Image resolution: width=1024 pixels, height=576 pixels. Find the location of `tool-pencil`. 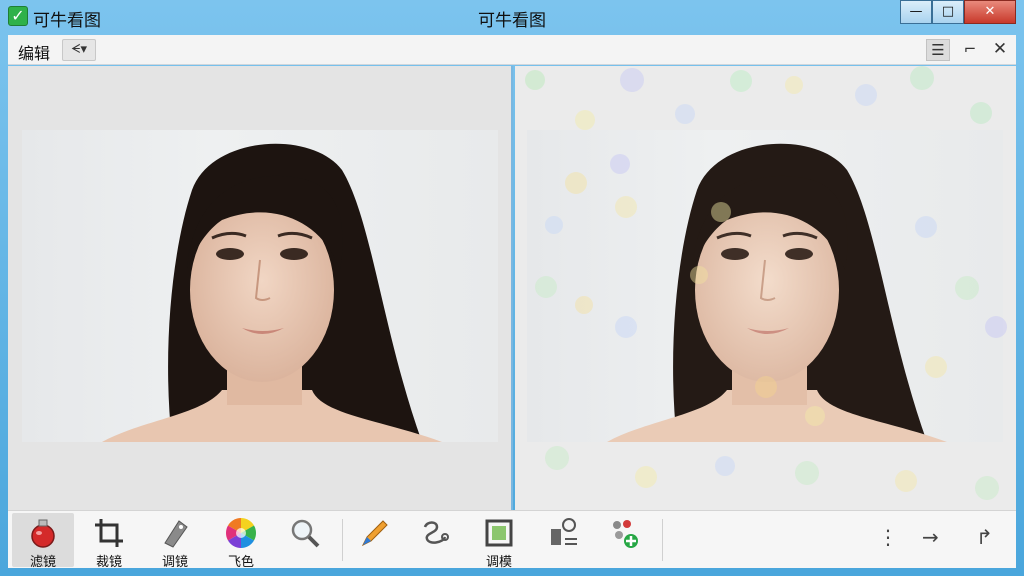

tool-pencil is located at coordinates (375, 540).